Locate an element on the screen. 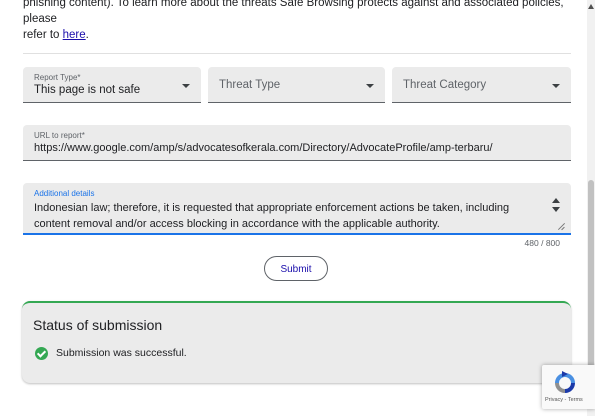 The height and width of the screenshot is (416, 595). status-title: Status of submission is located at coordinates (98, 325).